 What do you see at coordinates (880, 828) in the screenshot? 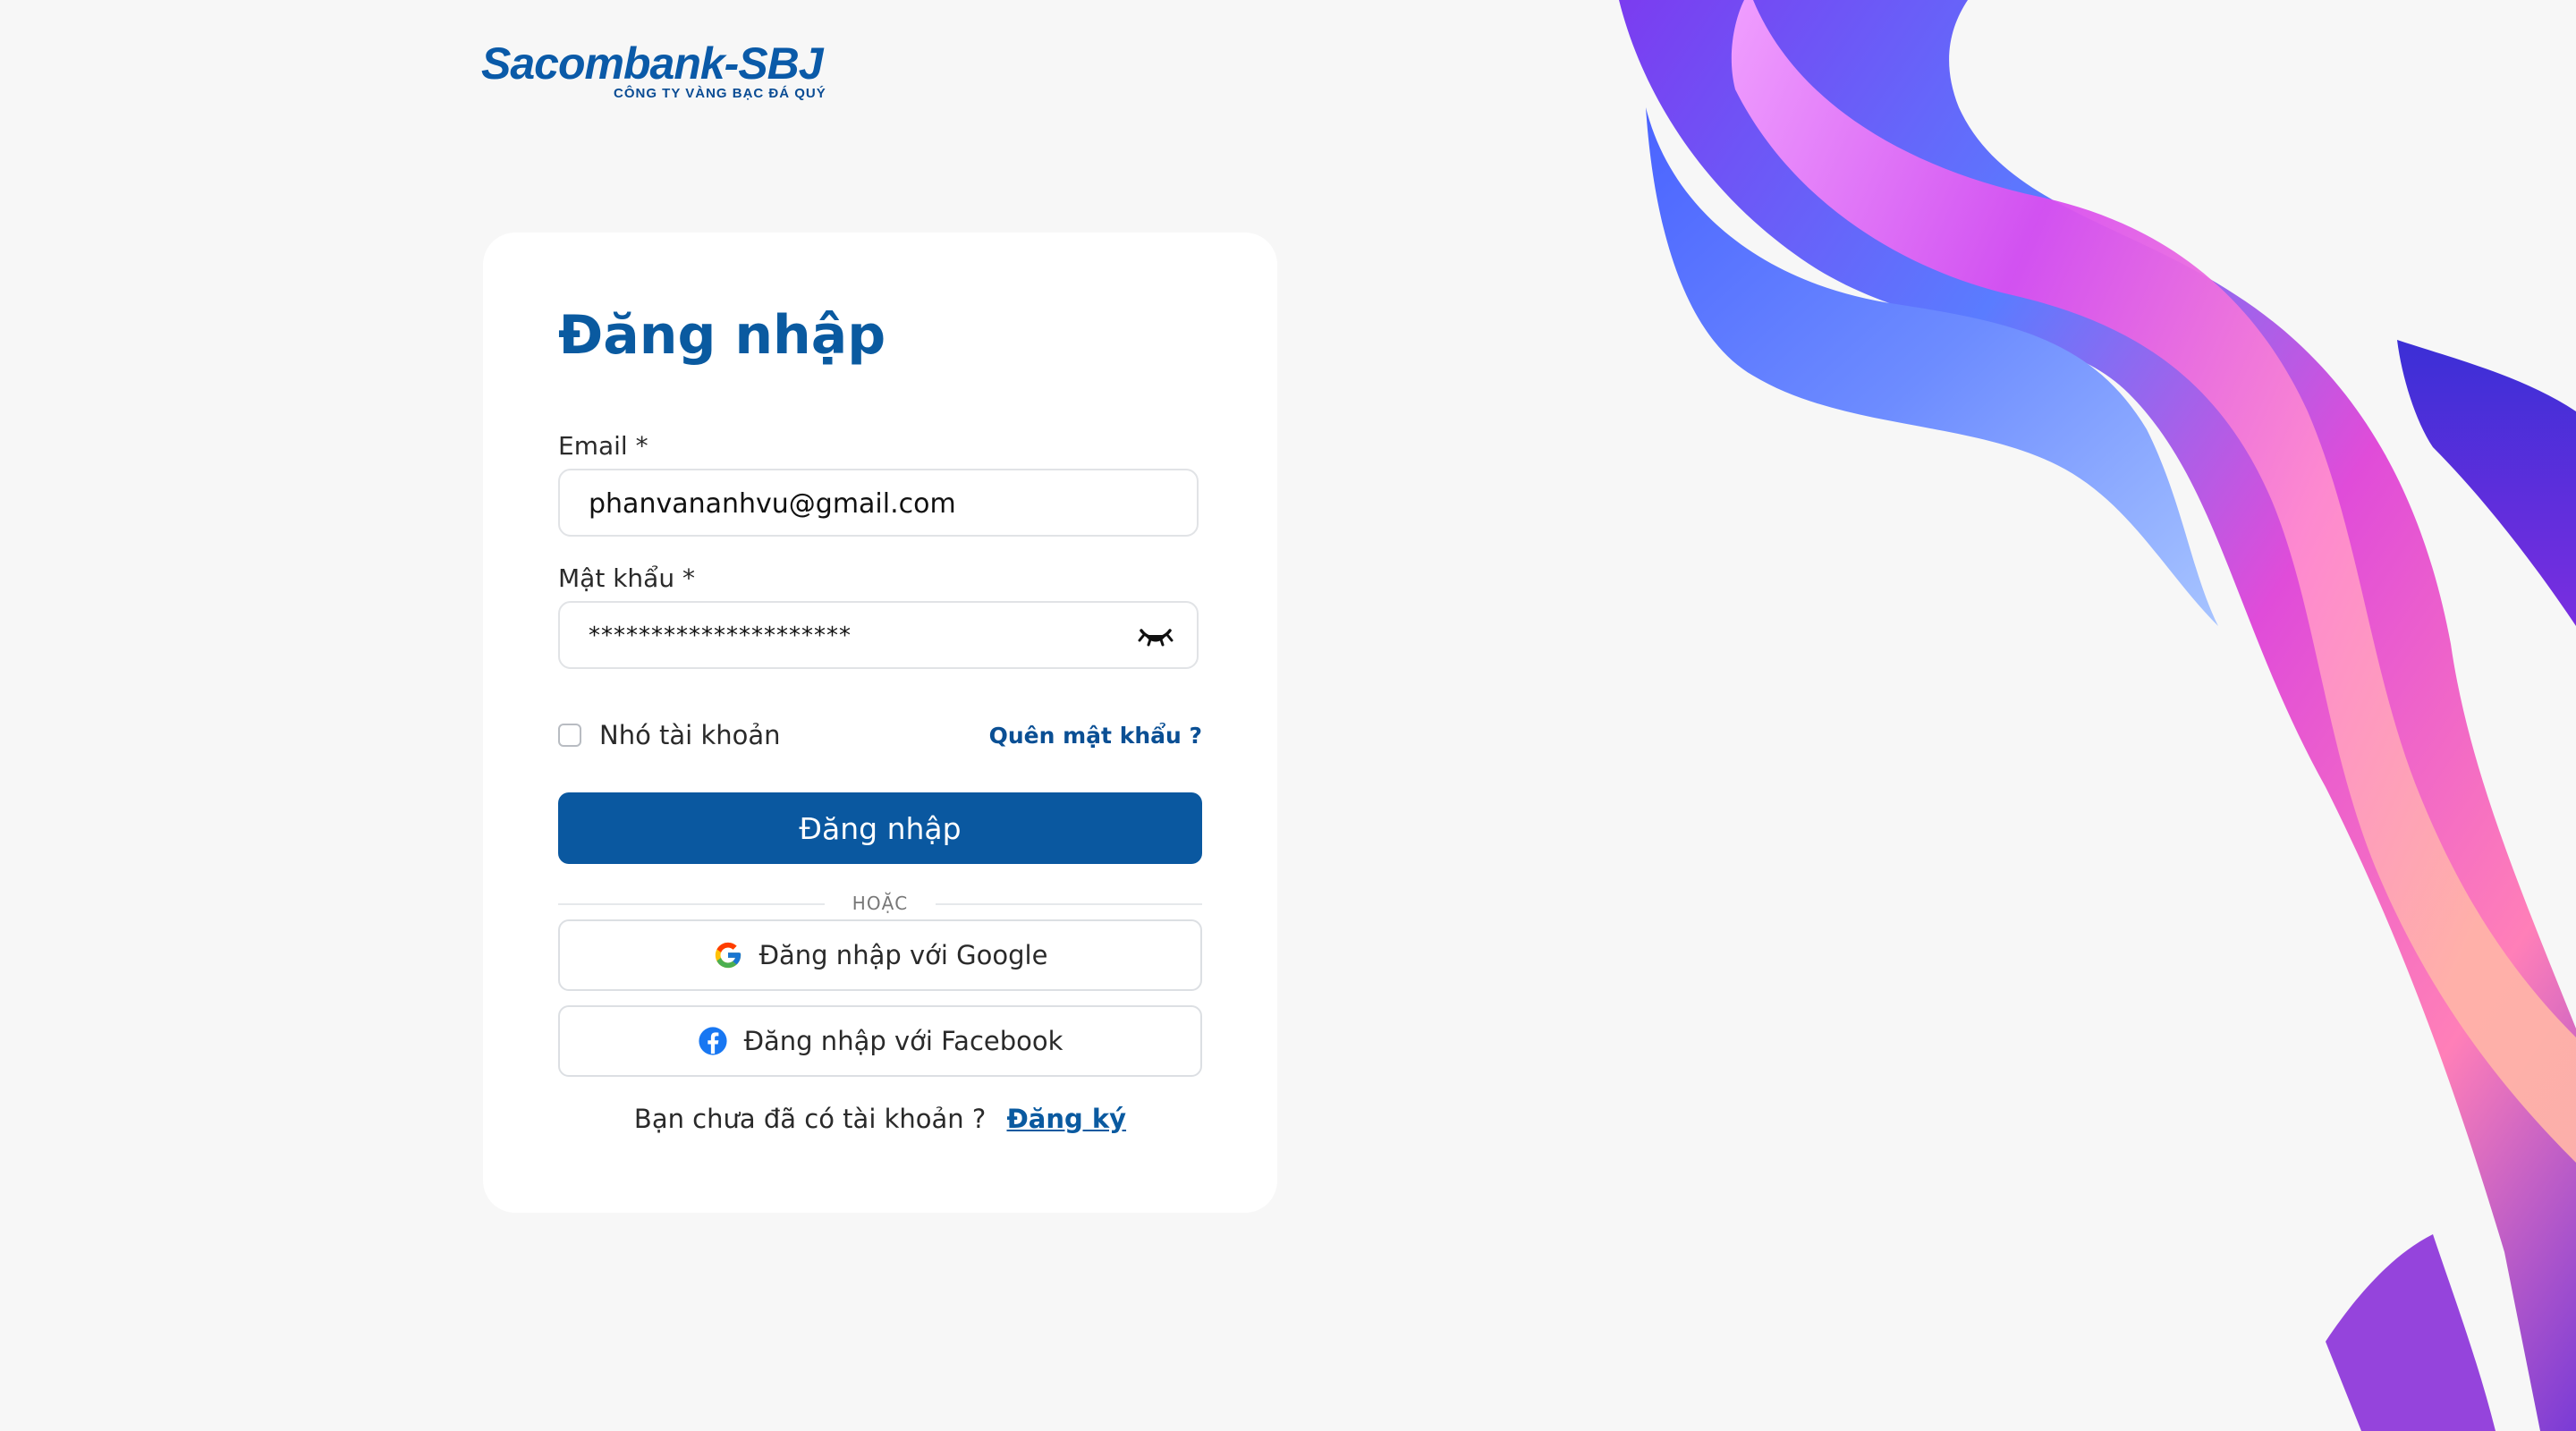
I see `login-button: Đăng nhập` at bounding box center [880, 828].